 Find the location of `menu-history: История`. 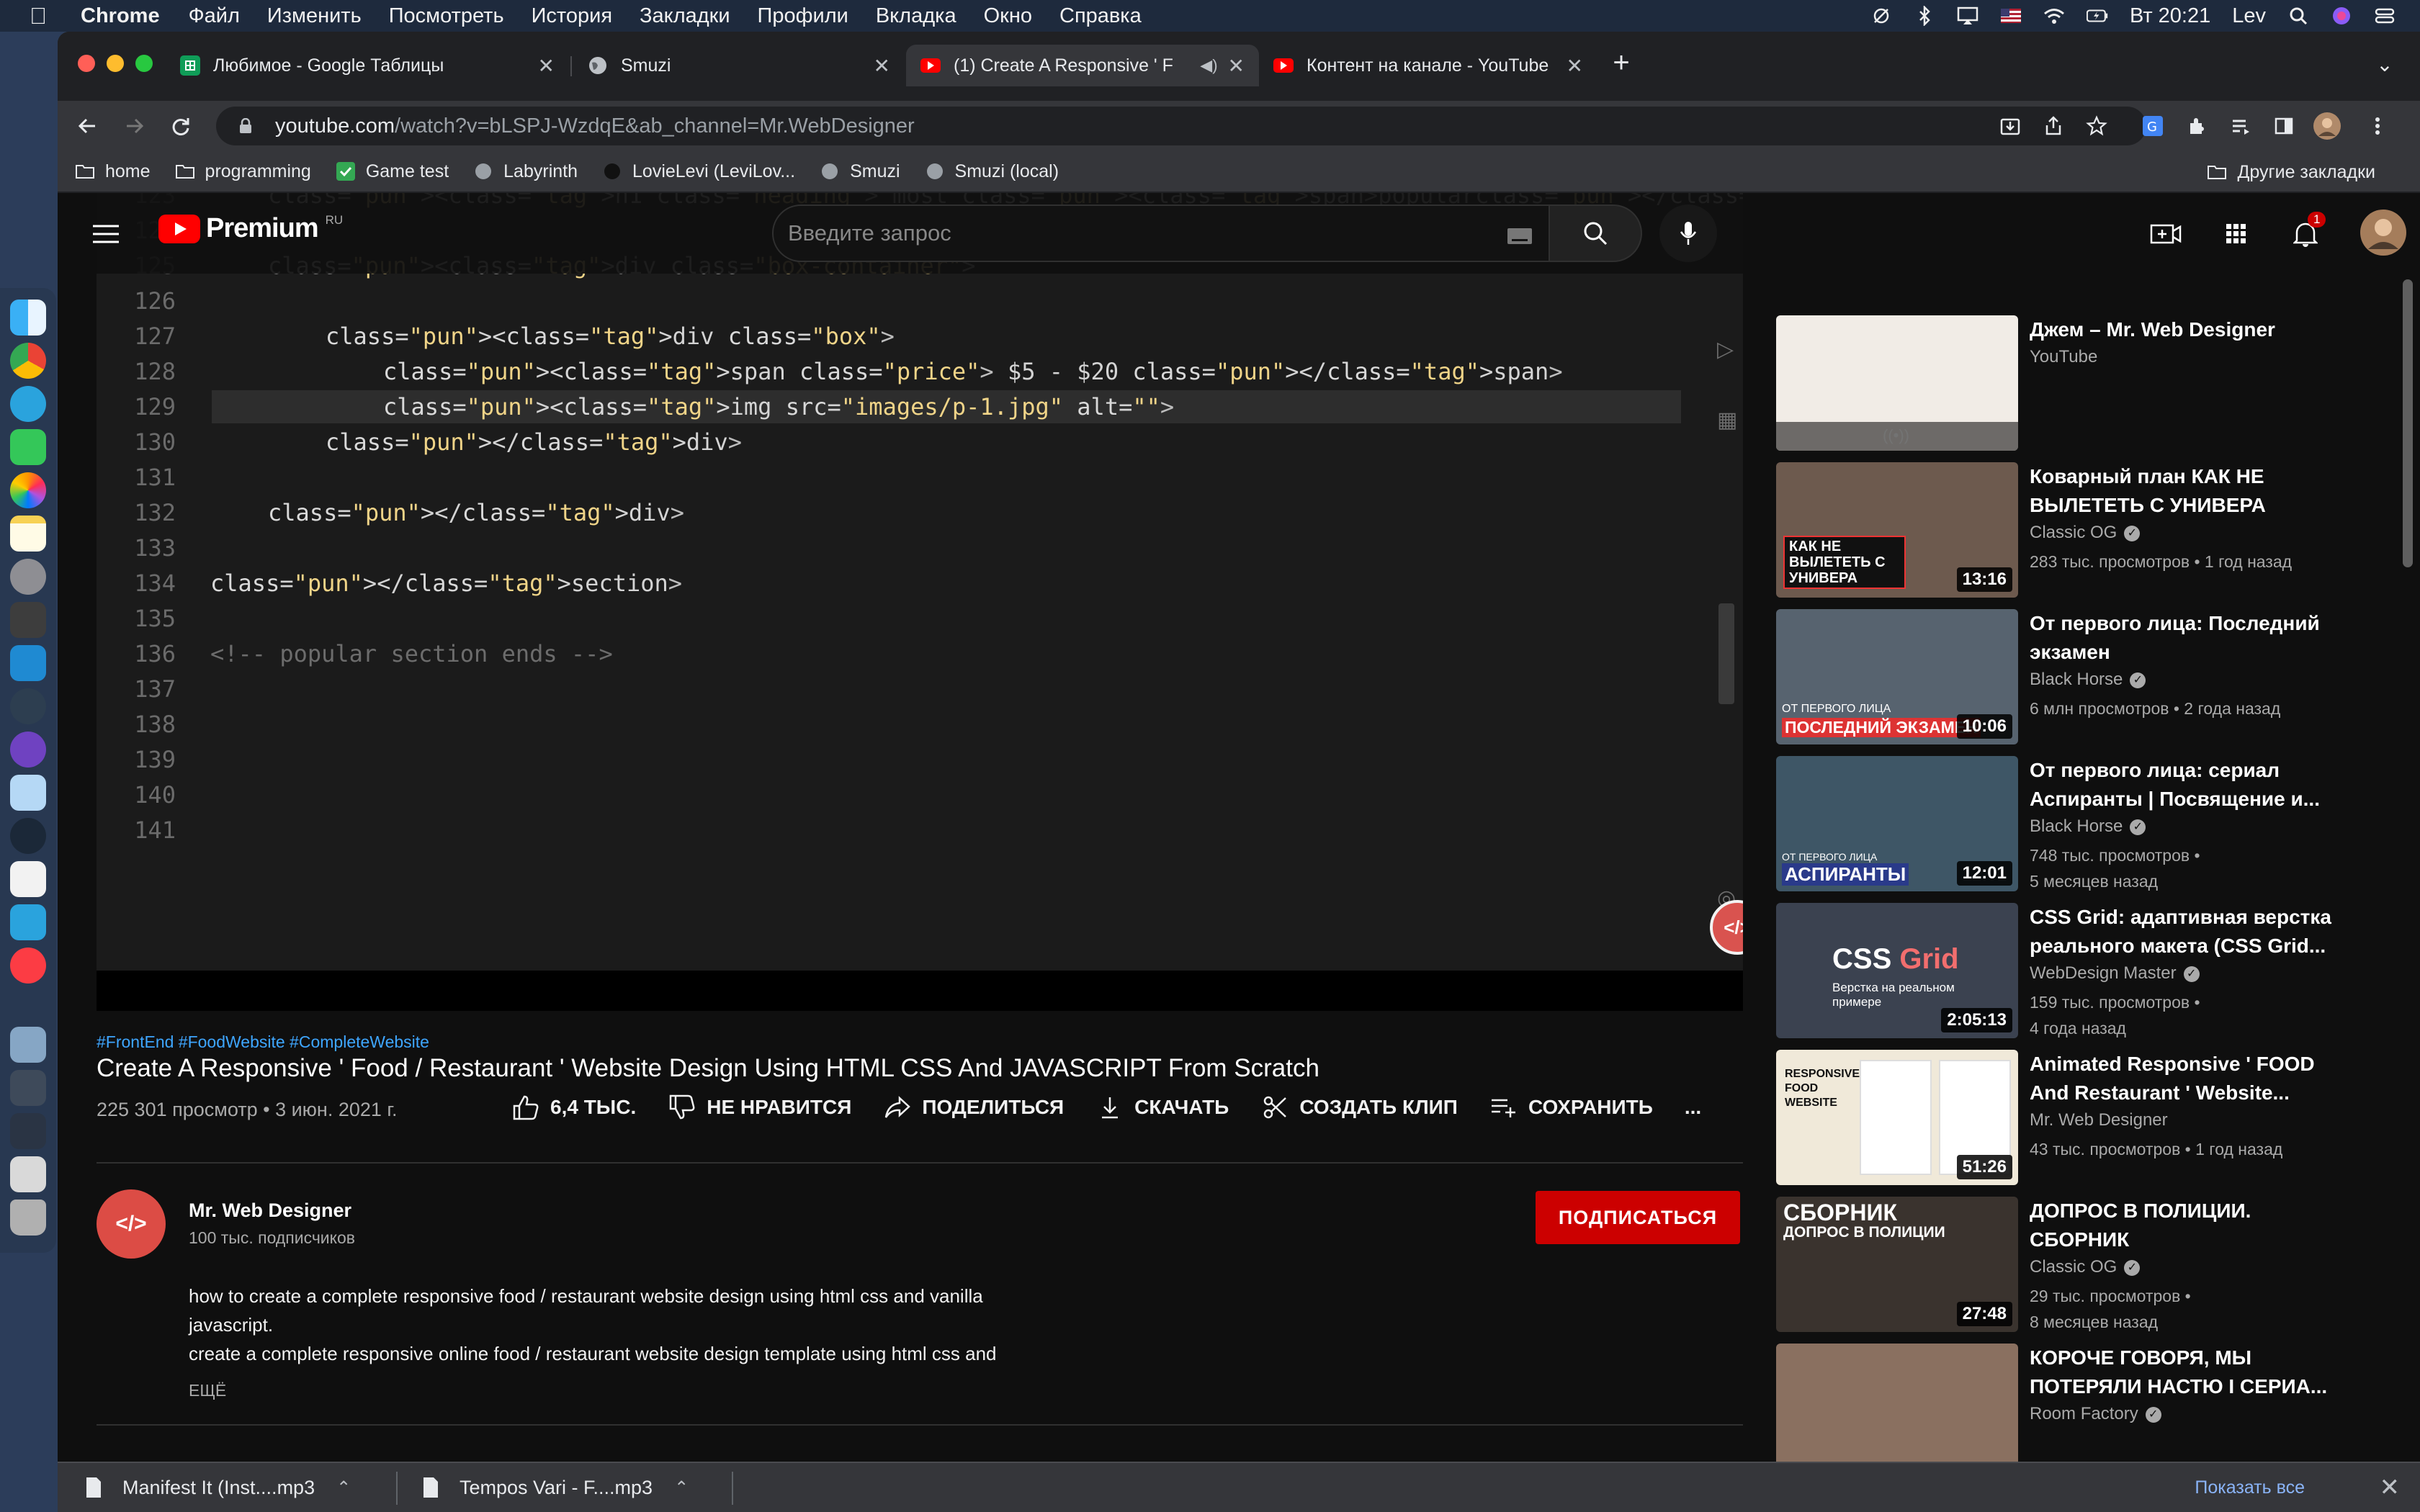

menu-history: История is located at coordinates (572, 16).